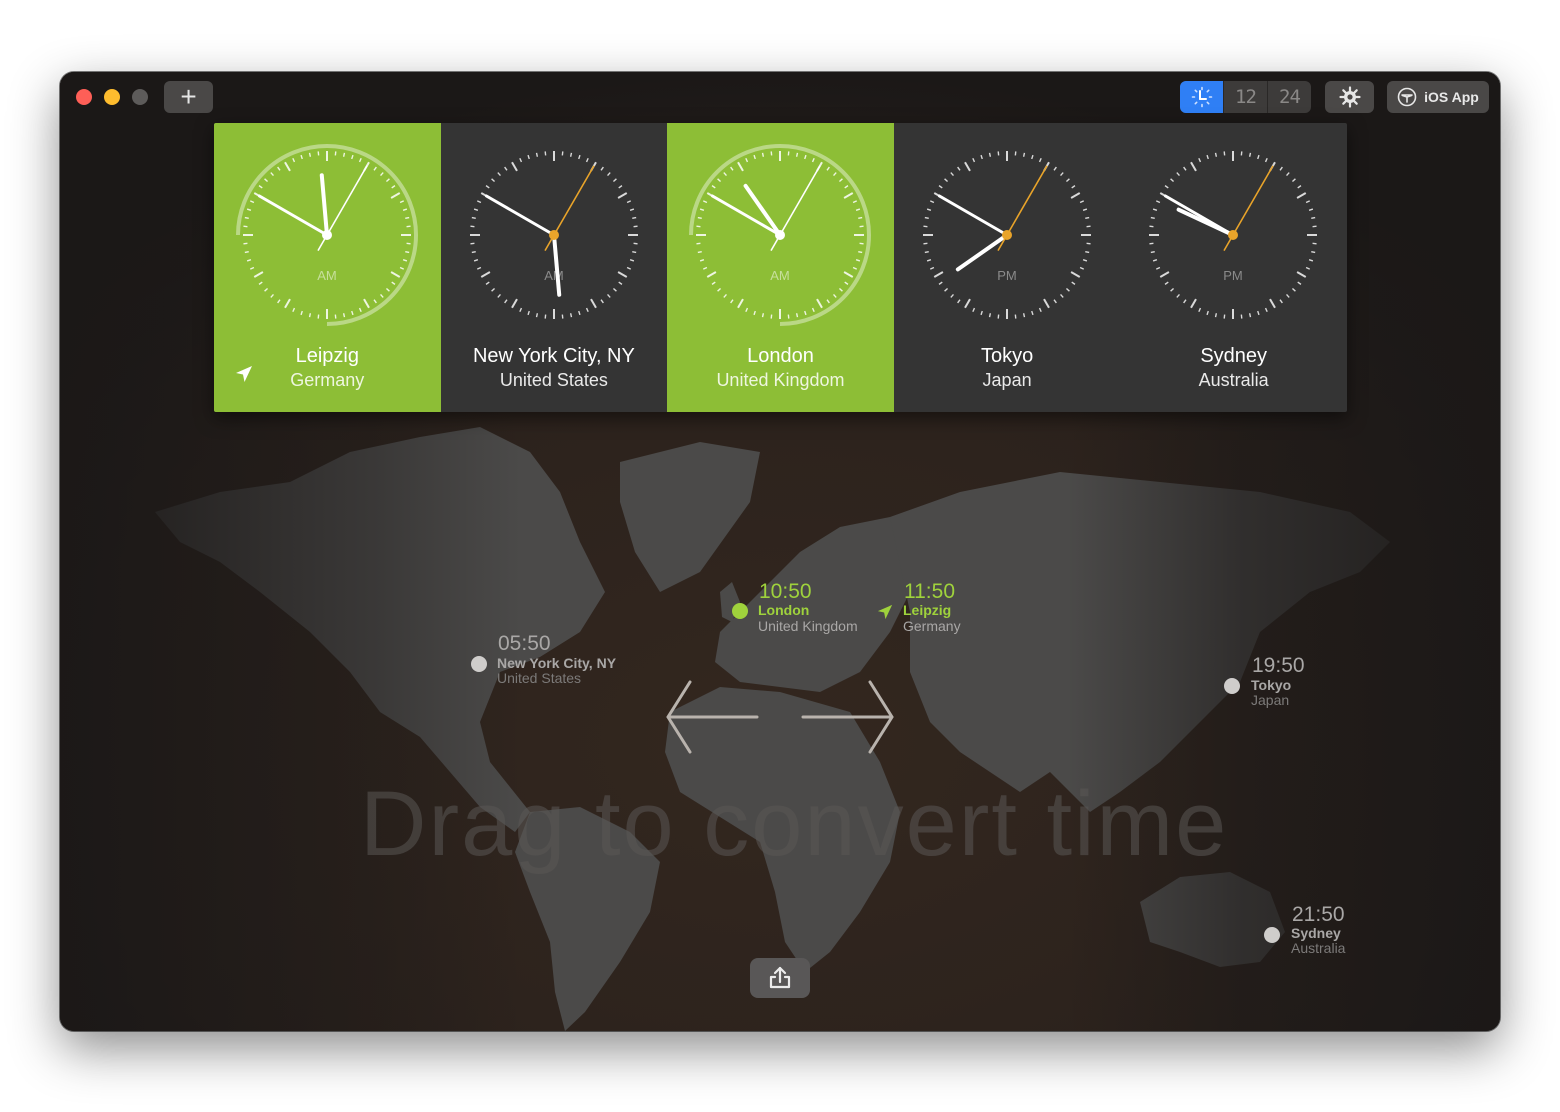 This screenshot has height=1112, width=1560. What do you see at coordinates (1272, 935) in the screenshot?
I see `marker-dot` at bounding box center [1272, 935].